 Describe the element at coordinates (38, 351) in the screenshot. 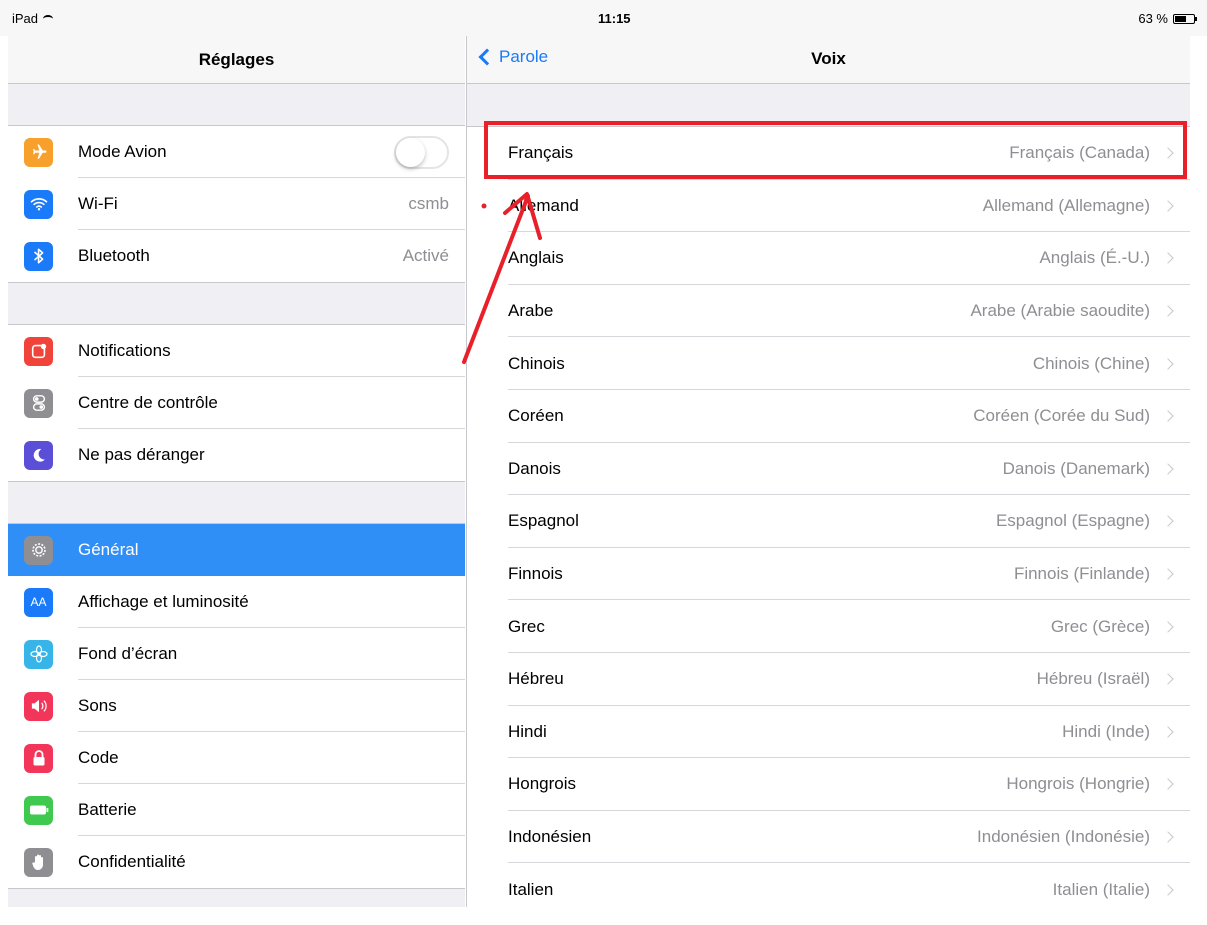

I see `notifications-icon` at that location.